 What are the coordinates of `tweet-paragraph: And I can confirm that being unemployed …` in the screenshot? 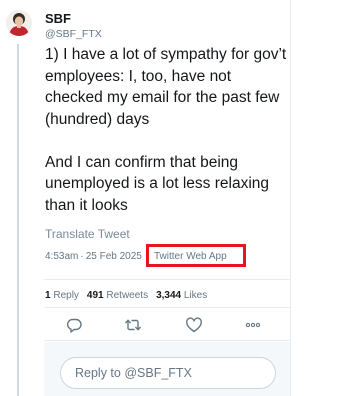 It's located at (157, 183).